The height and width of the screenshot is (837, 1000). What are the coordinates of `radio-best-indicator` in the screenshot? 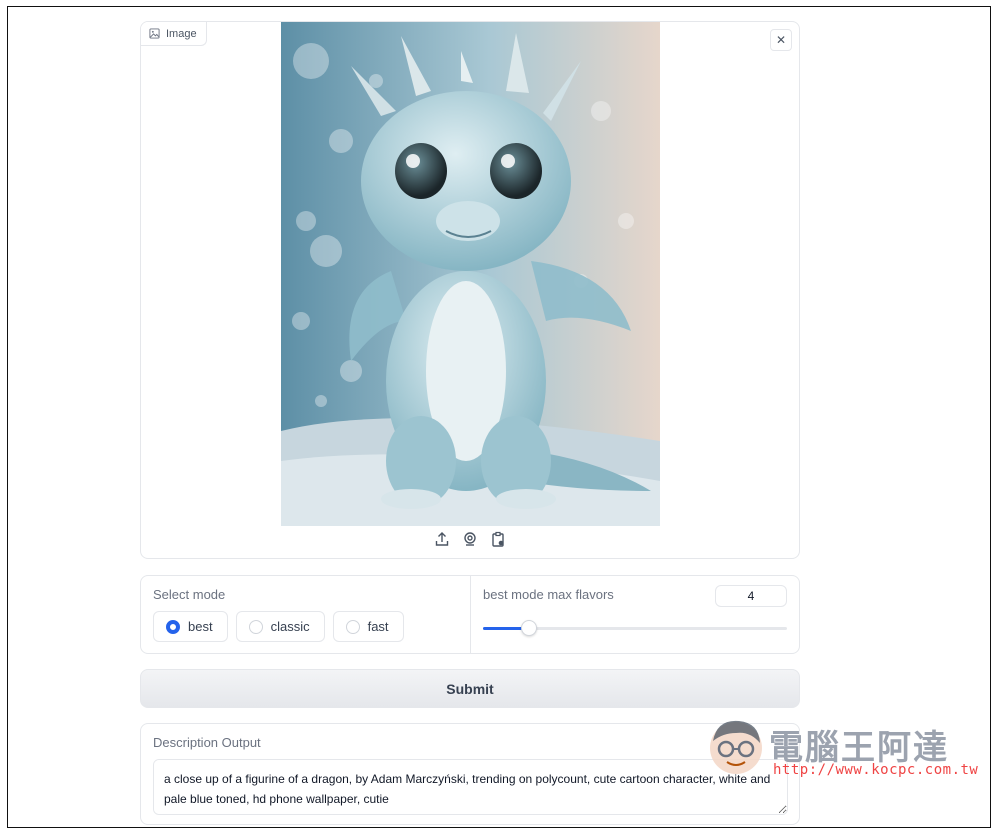 It's located at (173, 626).